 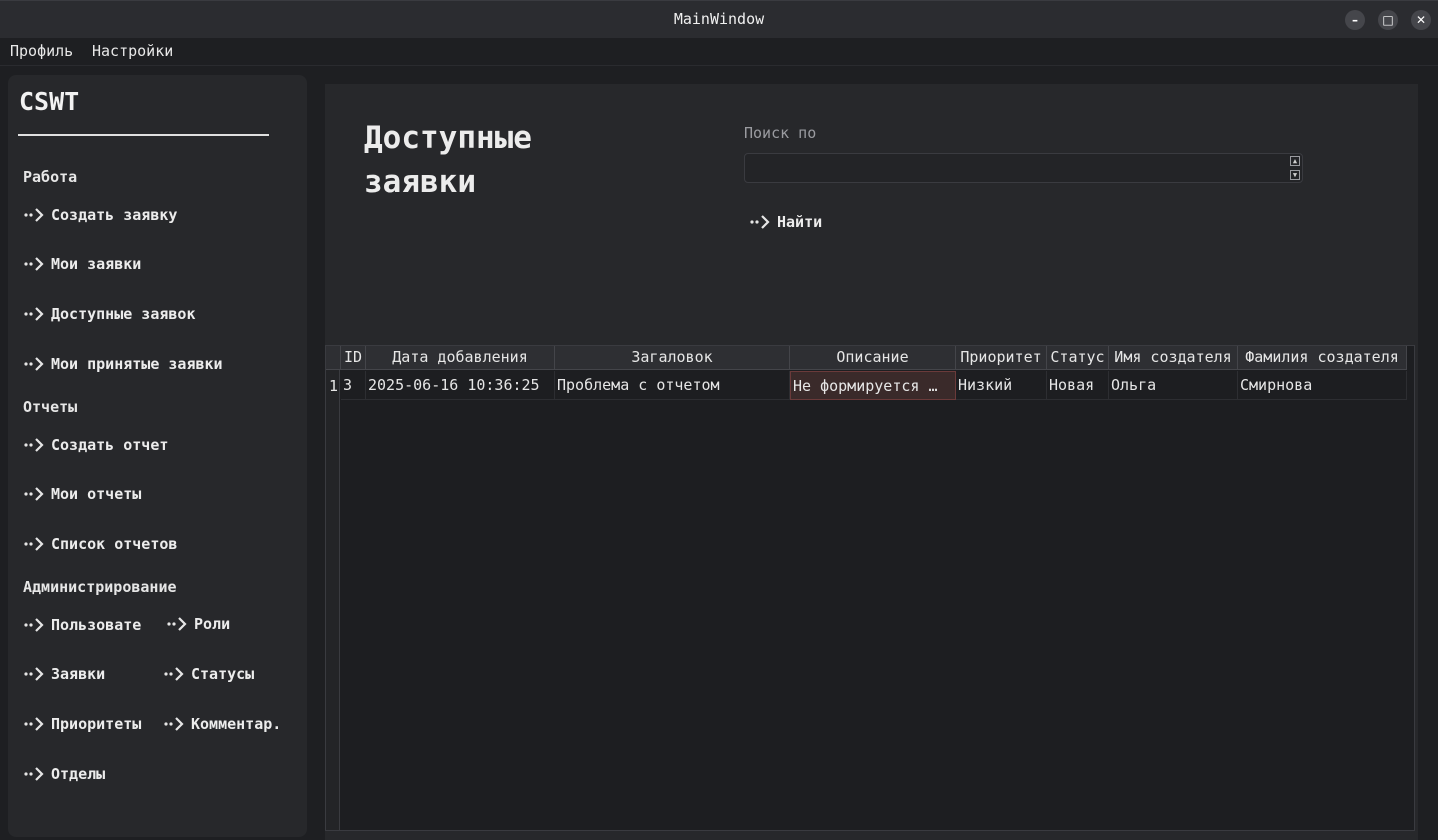 What do you see at coordinates (1322, 358) in the screenshot?
I see `column-header-creator-surname: Фамилия создателя` at bounding box center [1322, 358].